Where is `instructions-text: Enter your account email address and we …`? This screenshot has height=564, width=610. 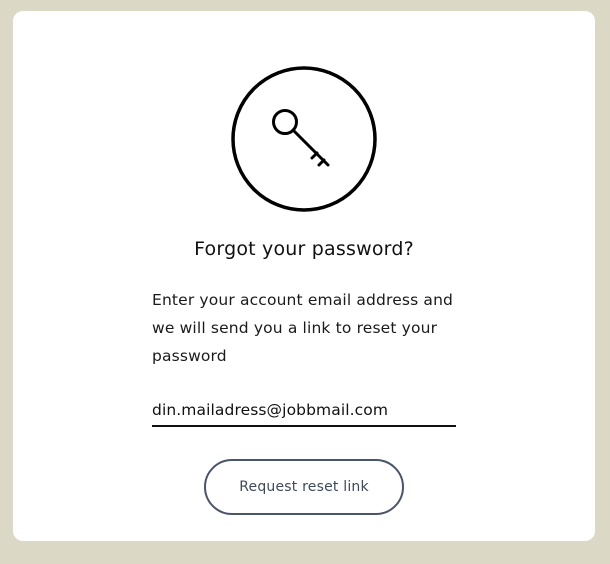 instructions-text: Enter your account email address and we … is located at coordinates (303, 328).